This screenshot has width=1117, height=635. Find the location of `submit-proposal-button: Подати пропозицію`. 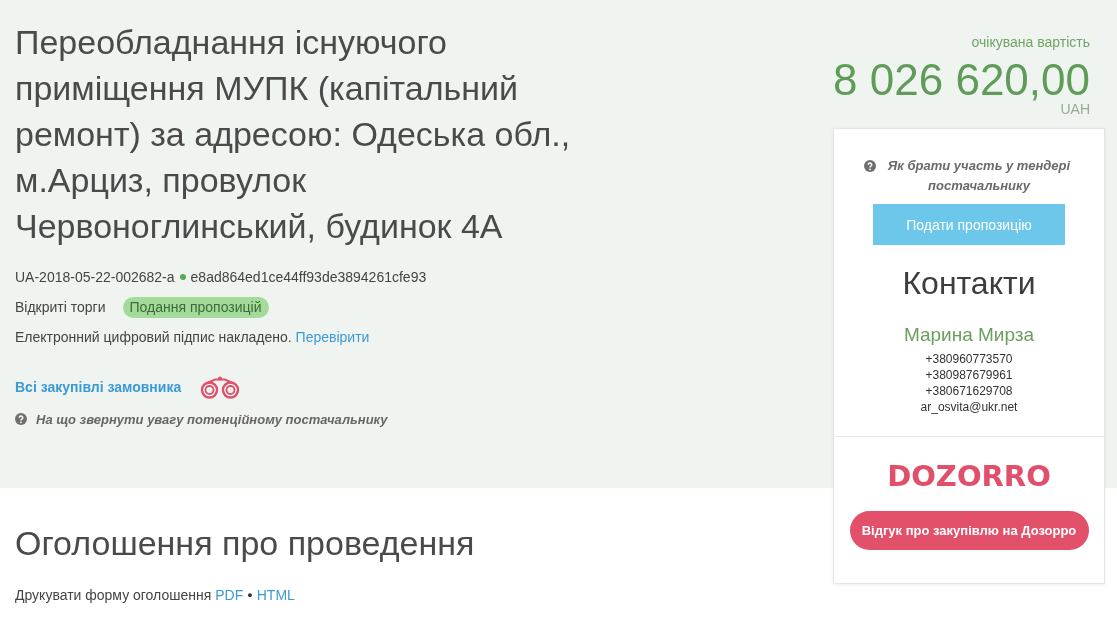

submit-proposal-button: Подати пропозицію is located at coordinates (969, 224).